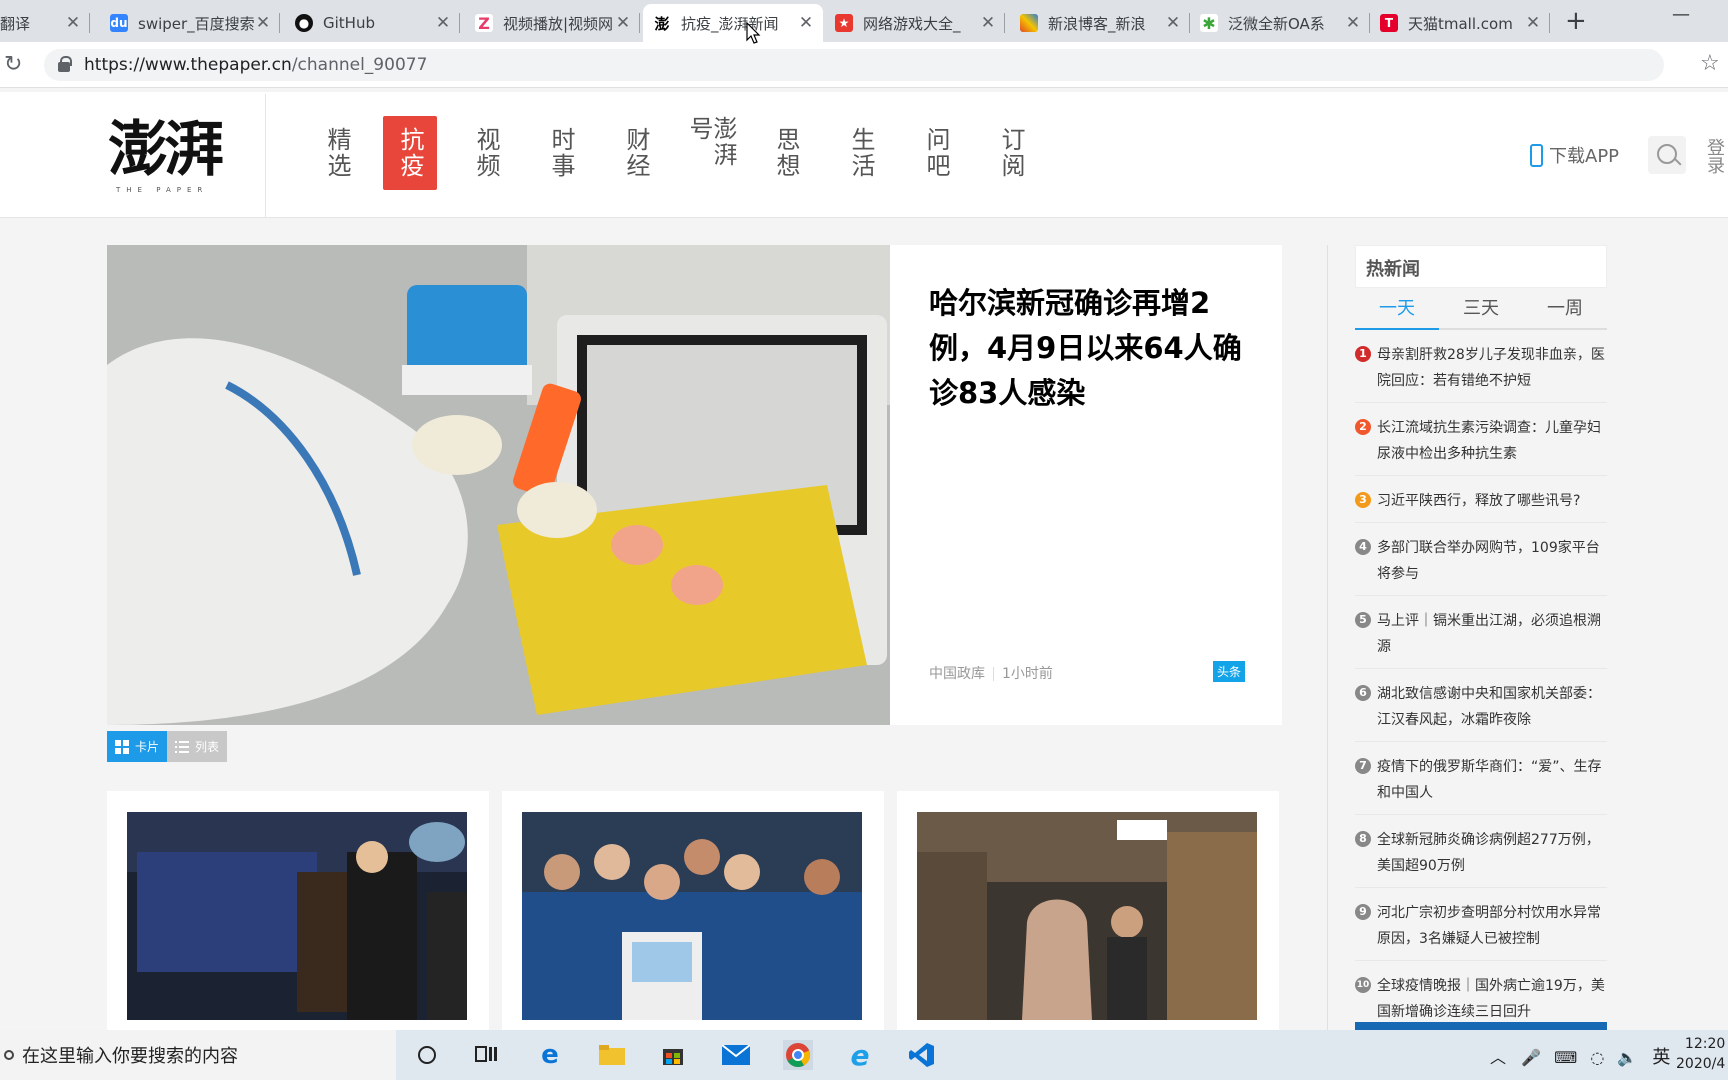 This screenshot has width=1728, height=1080. What do you see at coordinates (561, 153) in the screenshot?
I see `nav-item: 时事` at bounding box center [561, 153].